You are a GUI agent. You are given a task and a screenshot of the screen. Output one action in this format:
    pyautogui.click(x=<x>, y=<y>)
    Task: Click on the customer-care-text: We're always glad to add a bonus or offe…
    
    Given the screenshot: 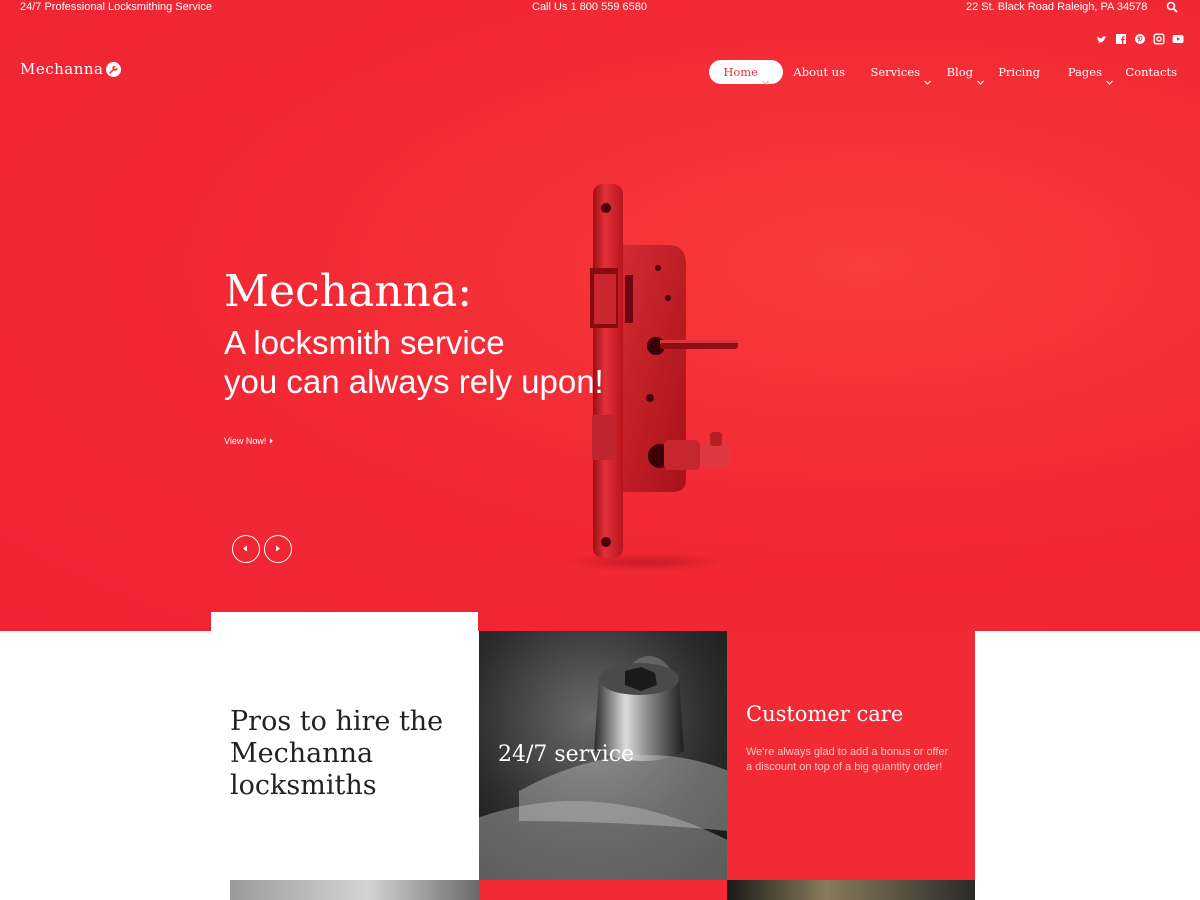 What is the action you would take?
    pyautogui.click(x=847, y=759)
    